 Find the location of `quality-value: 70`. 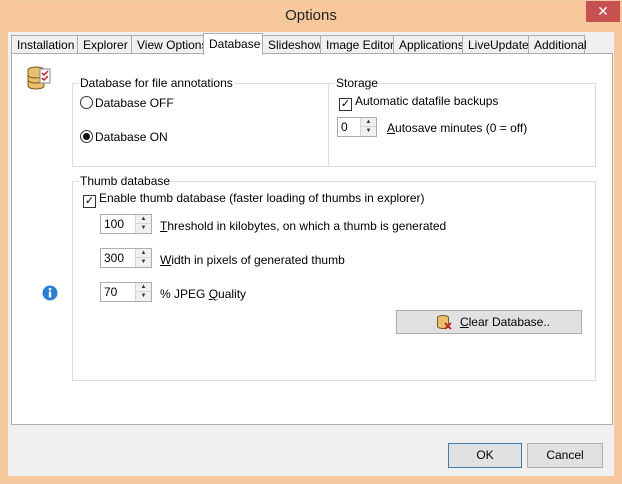

quality-value: 70 is located at coordinates (111, 292).